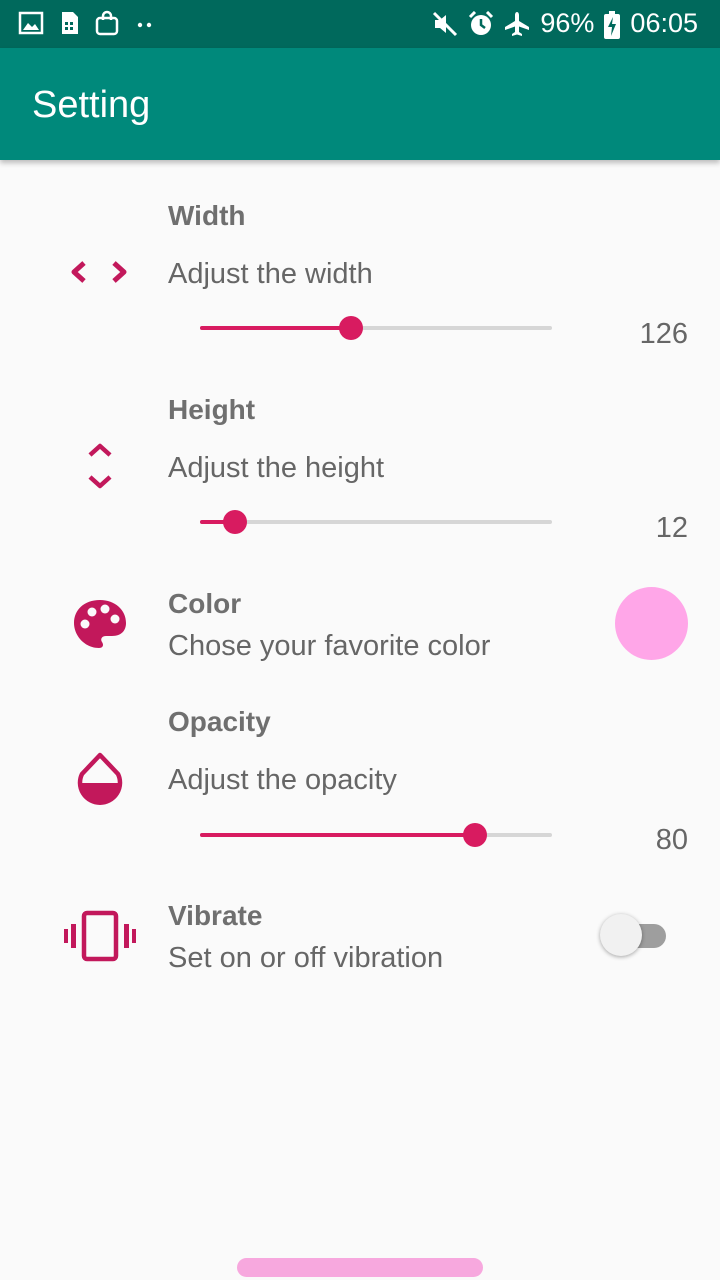  I want to click on width-slider-thumb, so click(351, 328).